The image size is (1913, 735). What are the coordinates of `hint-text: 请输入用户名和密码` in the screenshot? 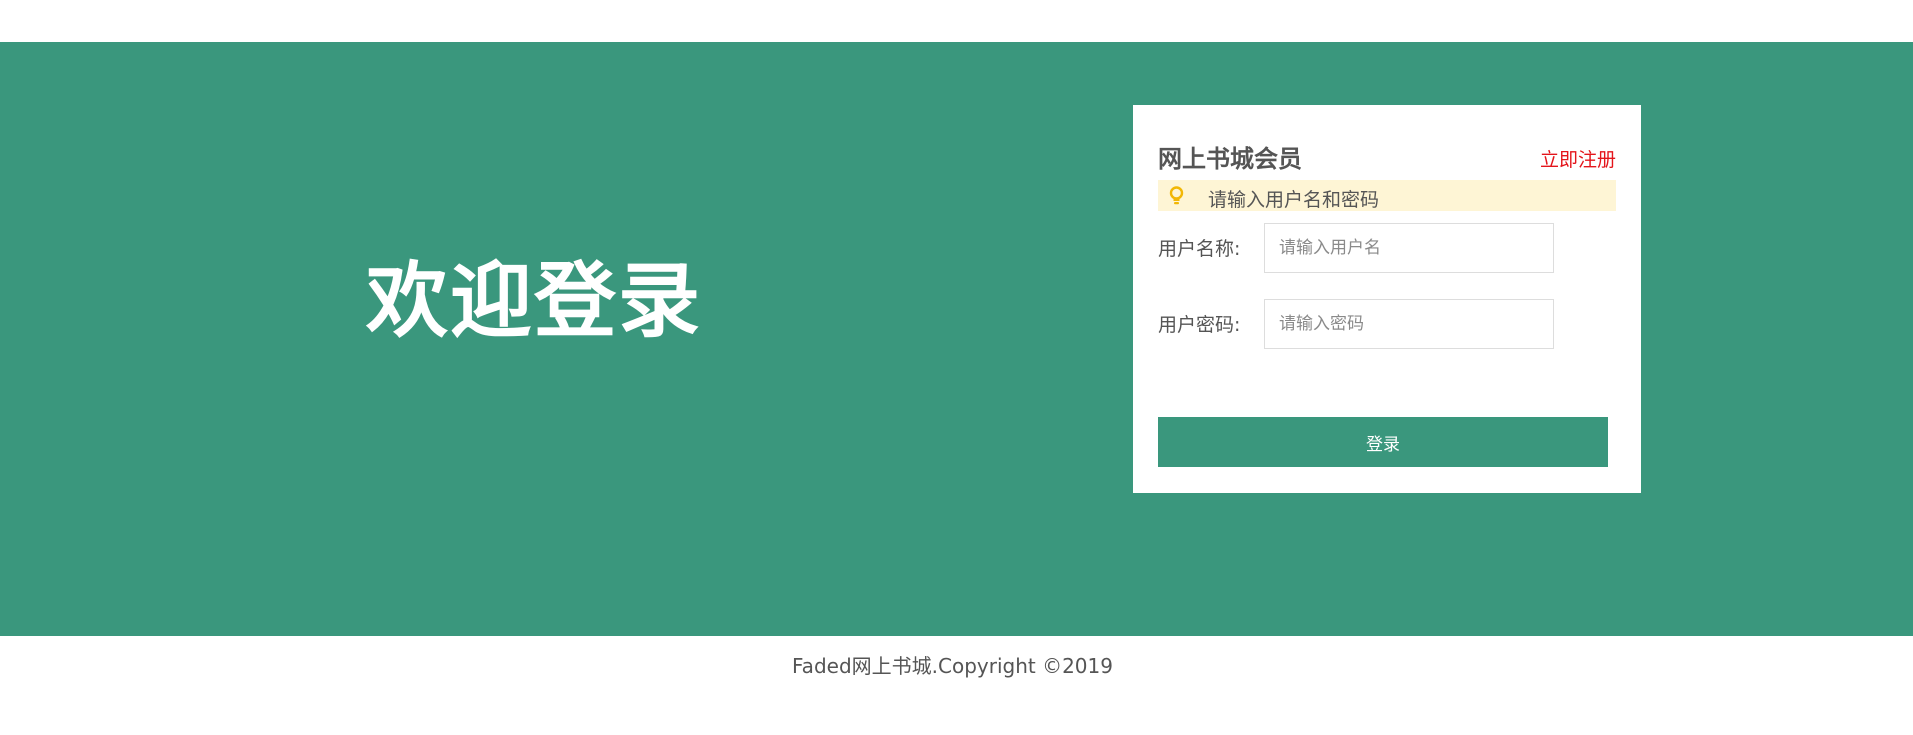 It's located at (1294, 200).